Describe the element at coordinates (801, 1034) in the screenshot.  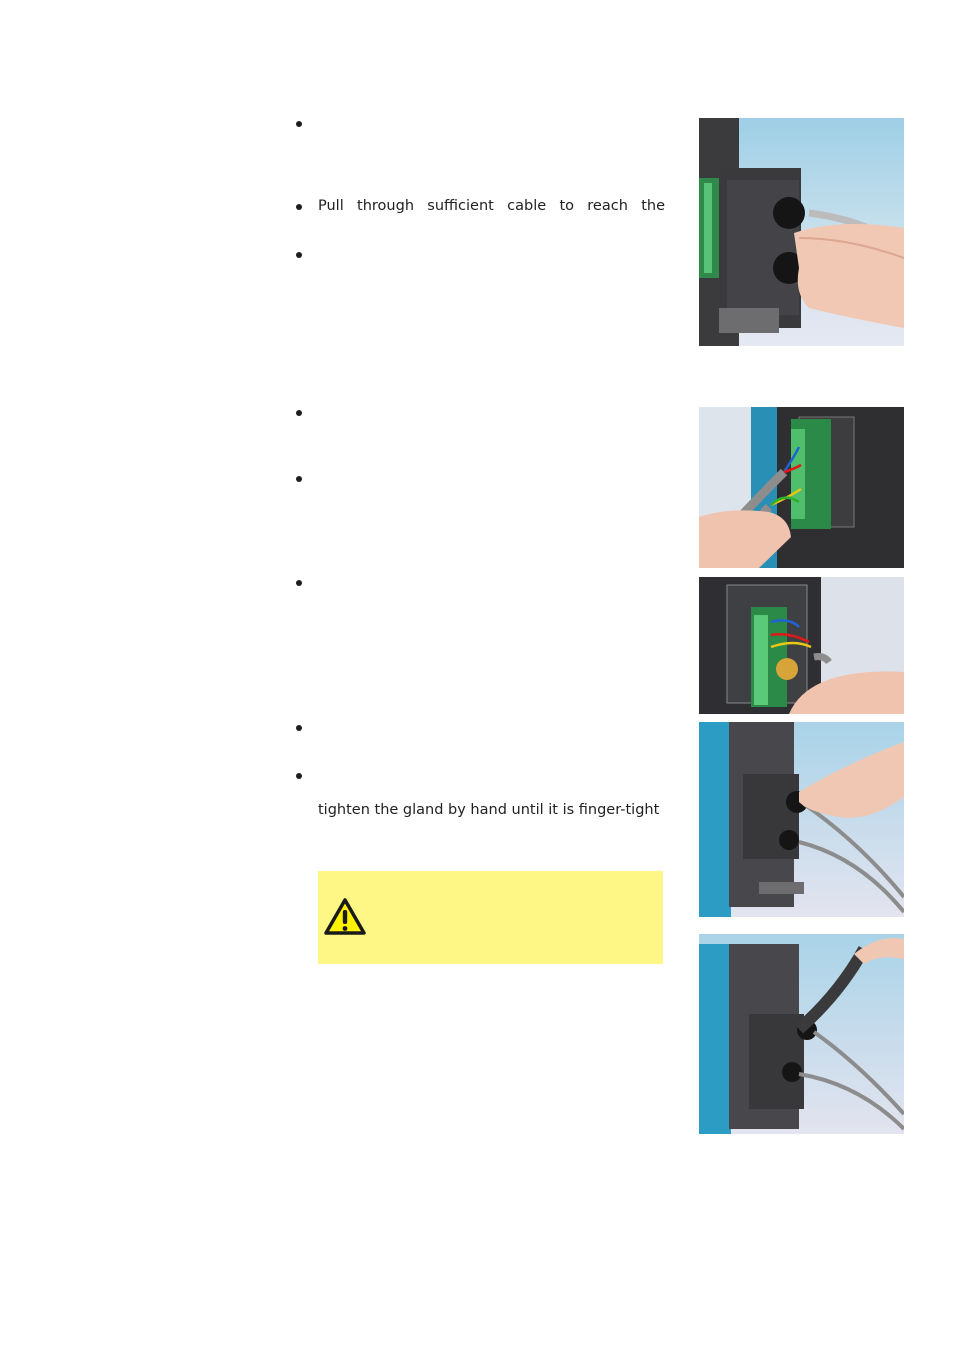
I see `photo-wrench-tighten-gland` at that location.